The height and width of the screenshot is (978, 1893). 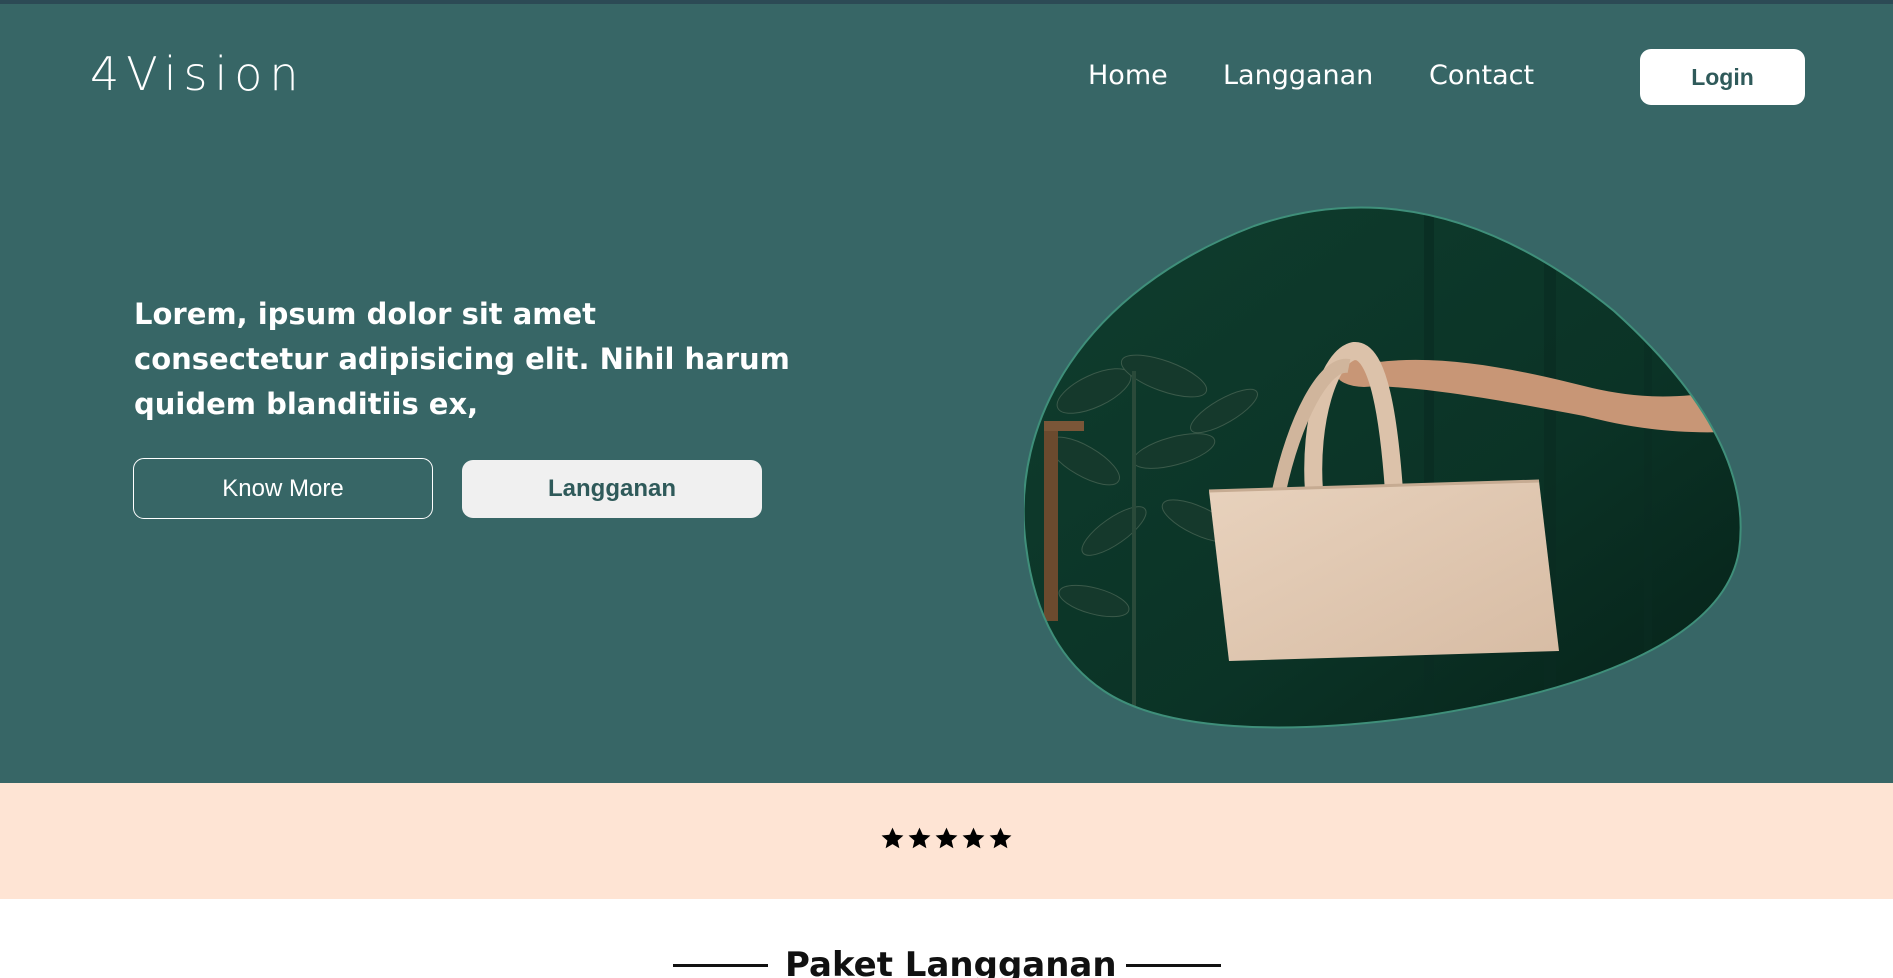 I want to click on langganan-button: Langganan, so click(x=612, y=489).